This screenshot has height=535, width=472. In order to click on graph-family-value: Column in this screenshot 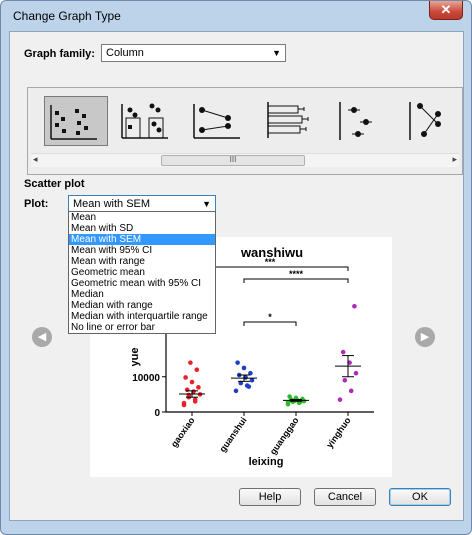, I will do `click(125, 53)`.